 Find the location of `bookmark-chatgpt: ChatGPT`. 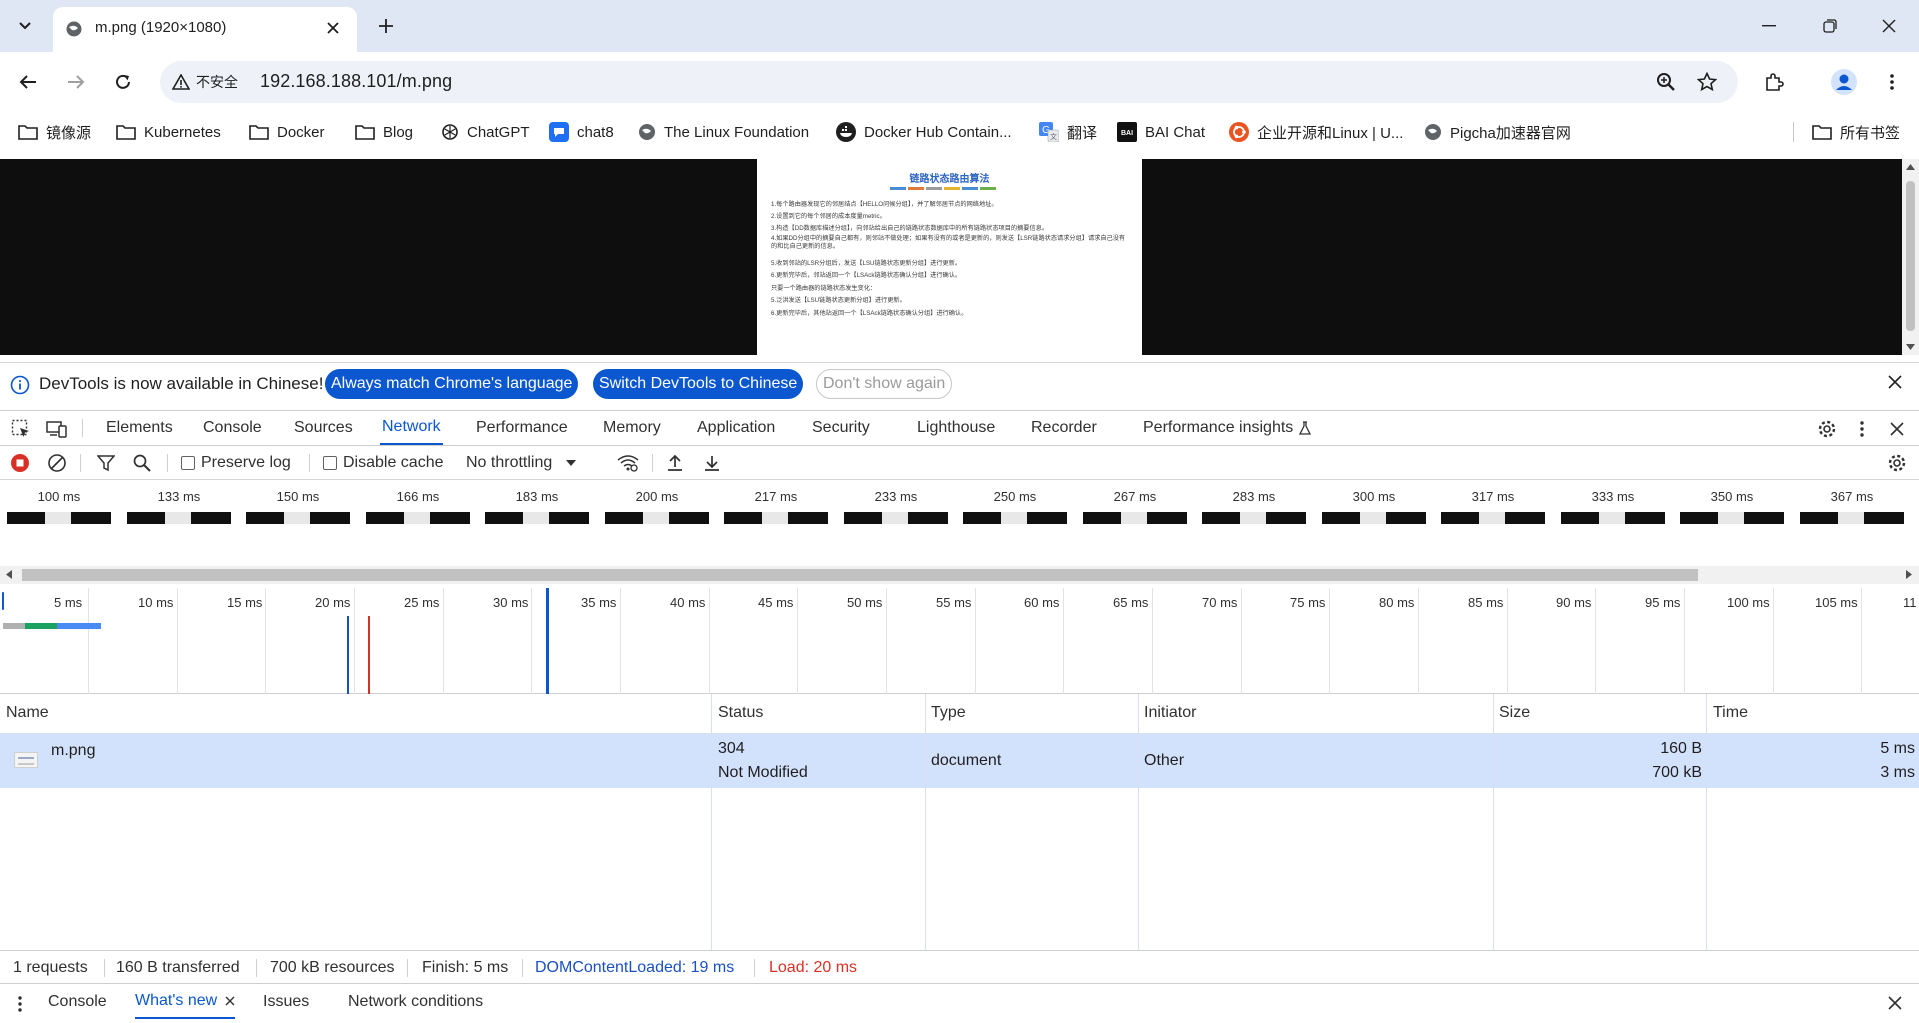

bookmark-chatgpt: ChatGPT is located at coordinates (485, 132).